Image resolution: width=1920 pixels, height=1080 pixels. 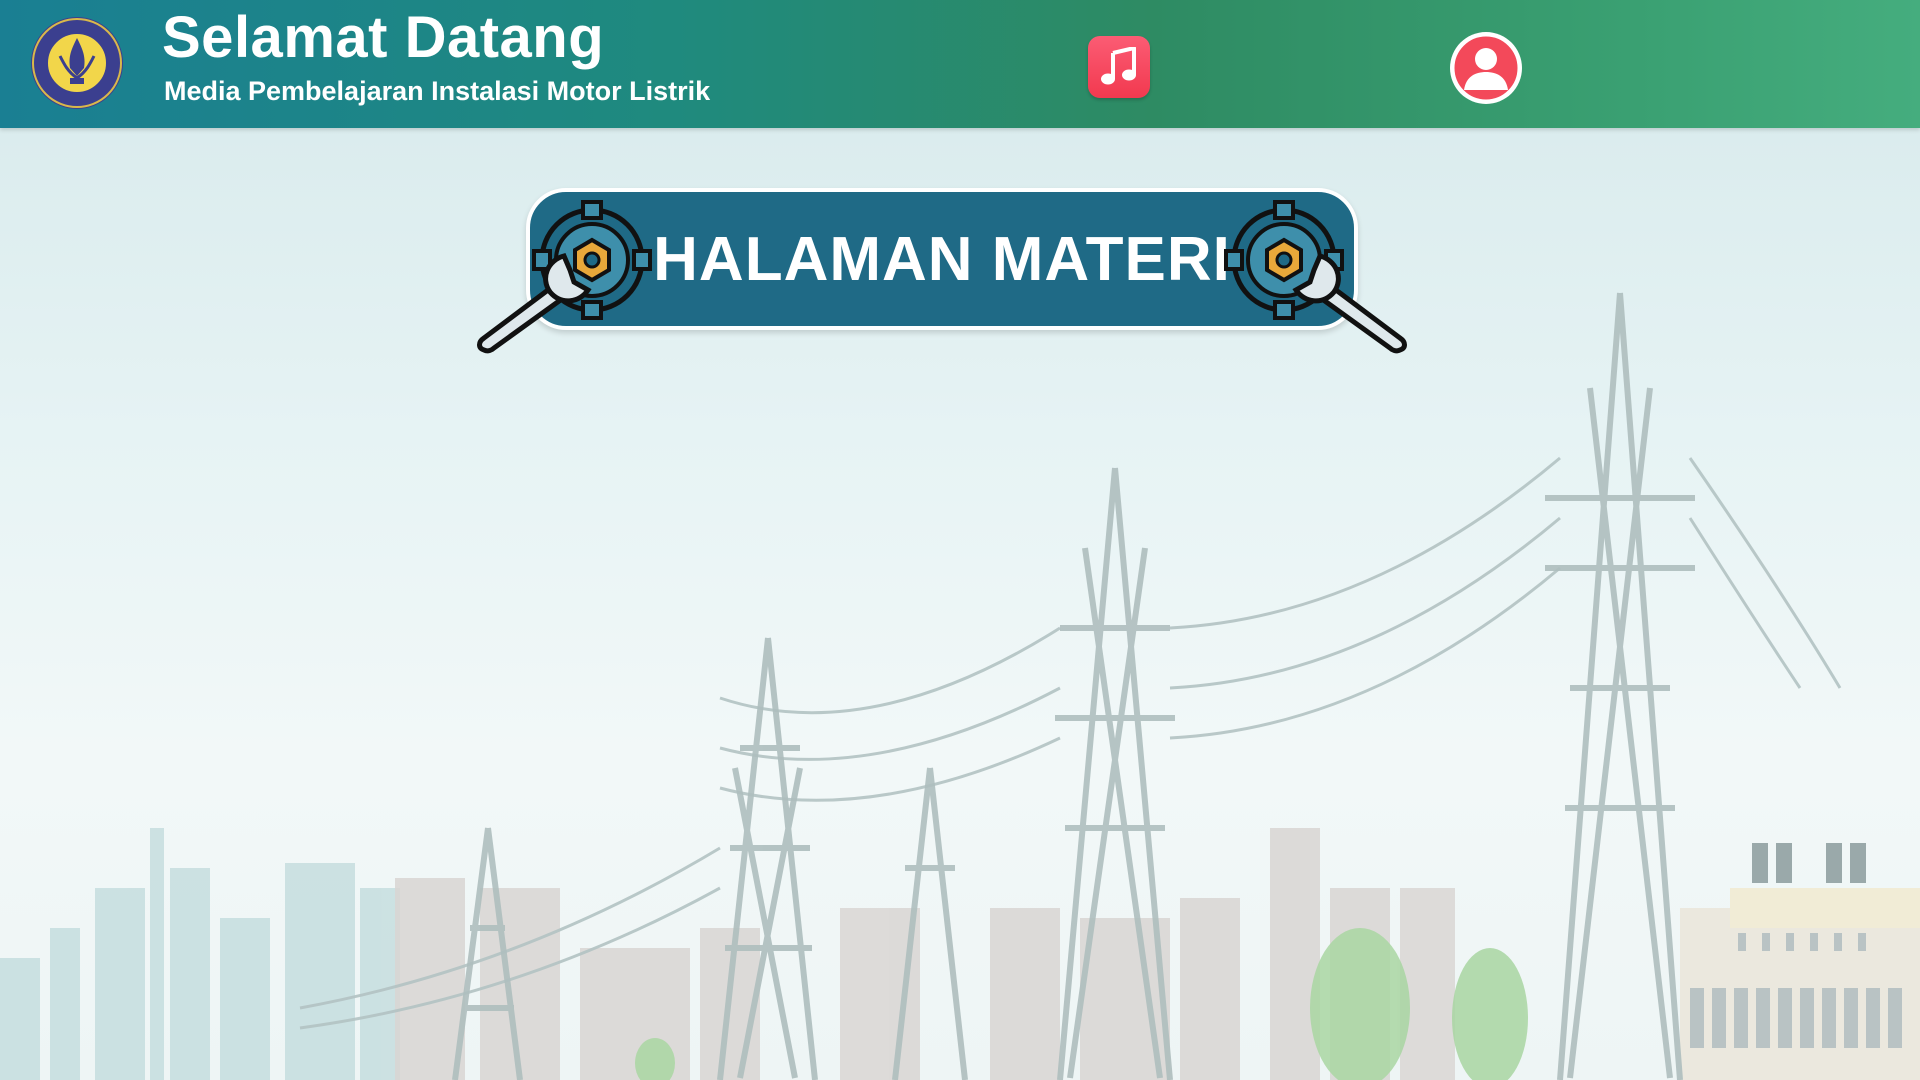 I want to click on music-note-icon, so click(x=1118, y=66).